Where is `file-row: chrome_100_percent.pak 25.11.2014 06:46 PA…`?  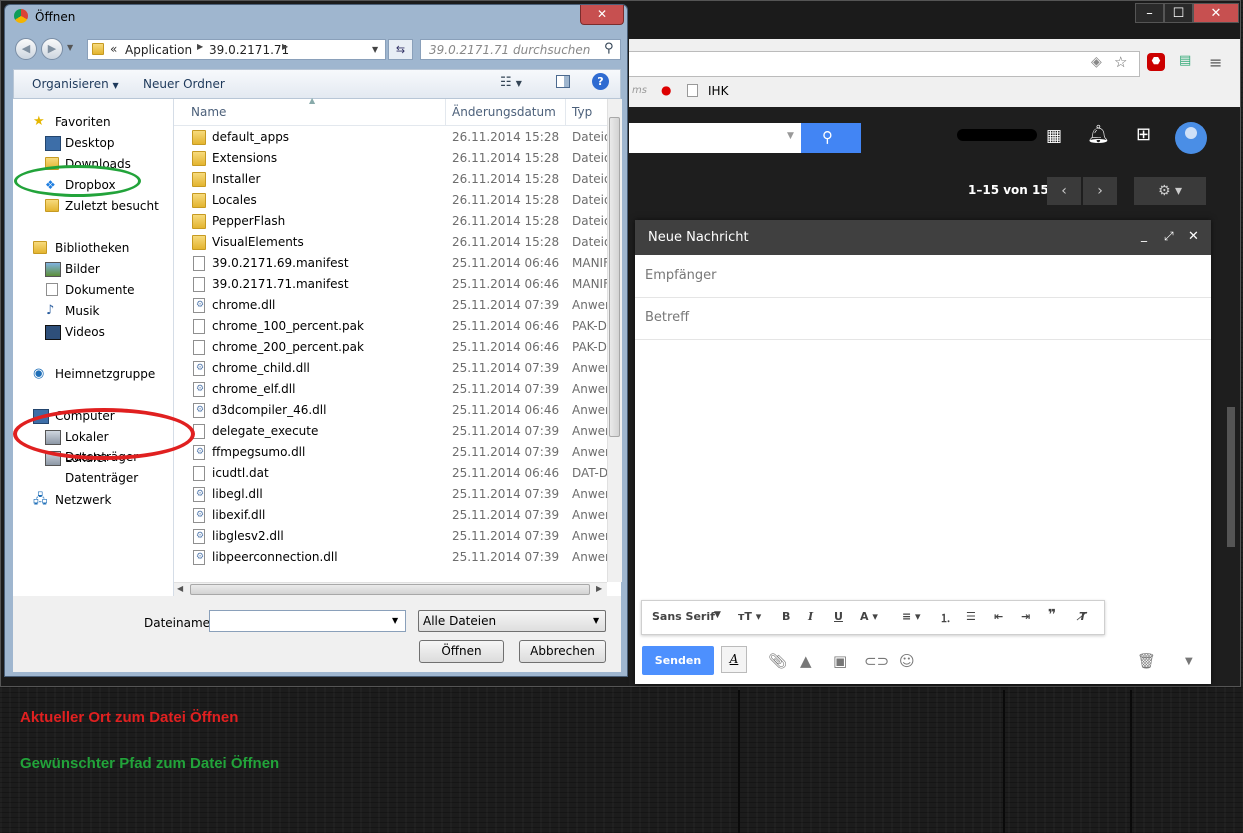 file-row: chrome_100_percent.pak 25.11.2014 06:46 PA… is located at coordinates (390, 326).